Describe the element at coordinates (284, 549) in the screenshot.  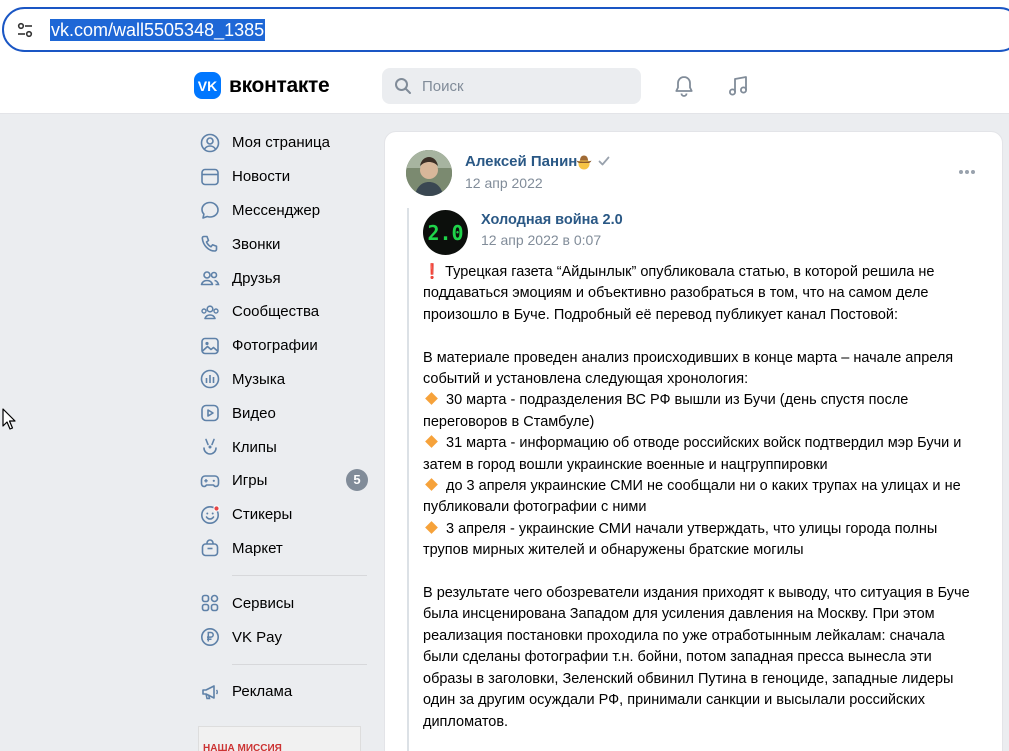
I see `nav-market: Маркет` at that location.